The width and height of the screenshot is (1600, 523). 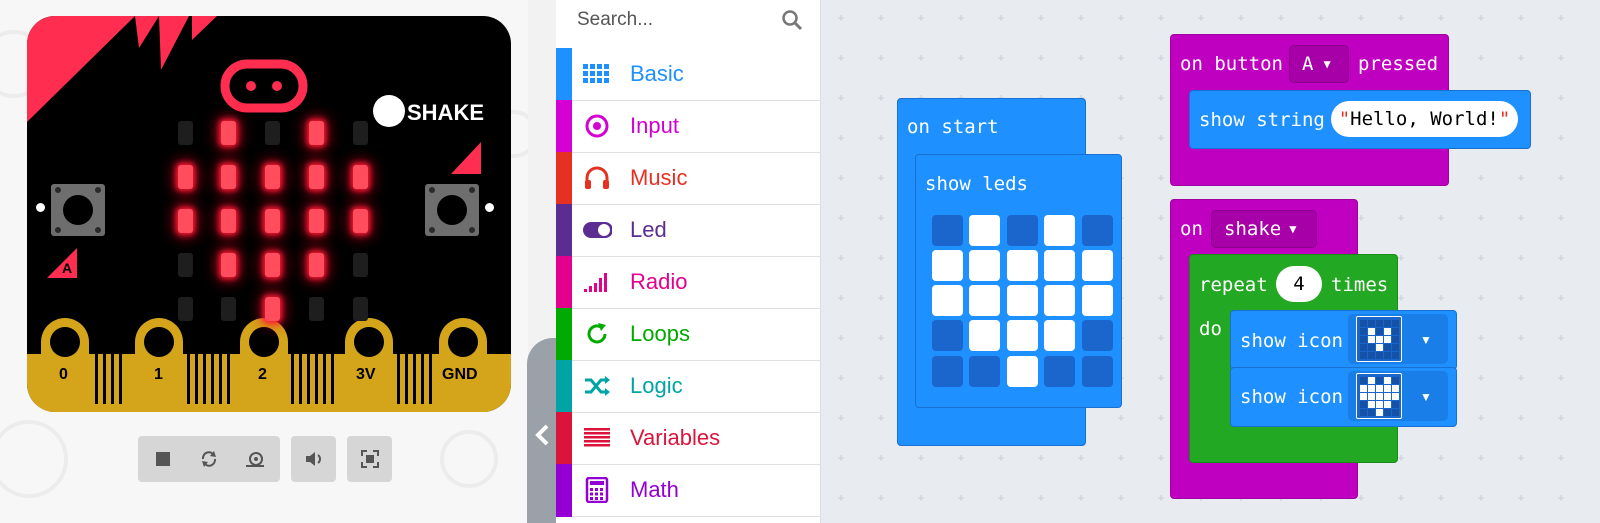 What do you see at coordinates (1097, 265) in the screenshot?
I see `led-toggle-r1-c4` at bounding box center [1097, 265].